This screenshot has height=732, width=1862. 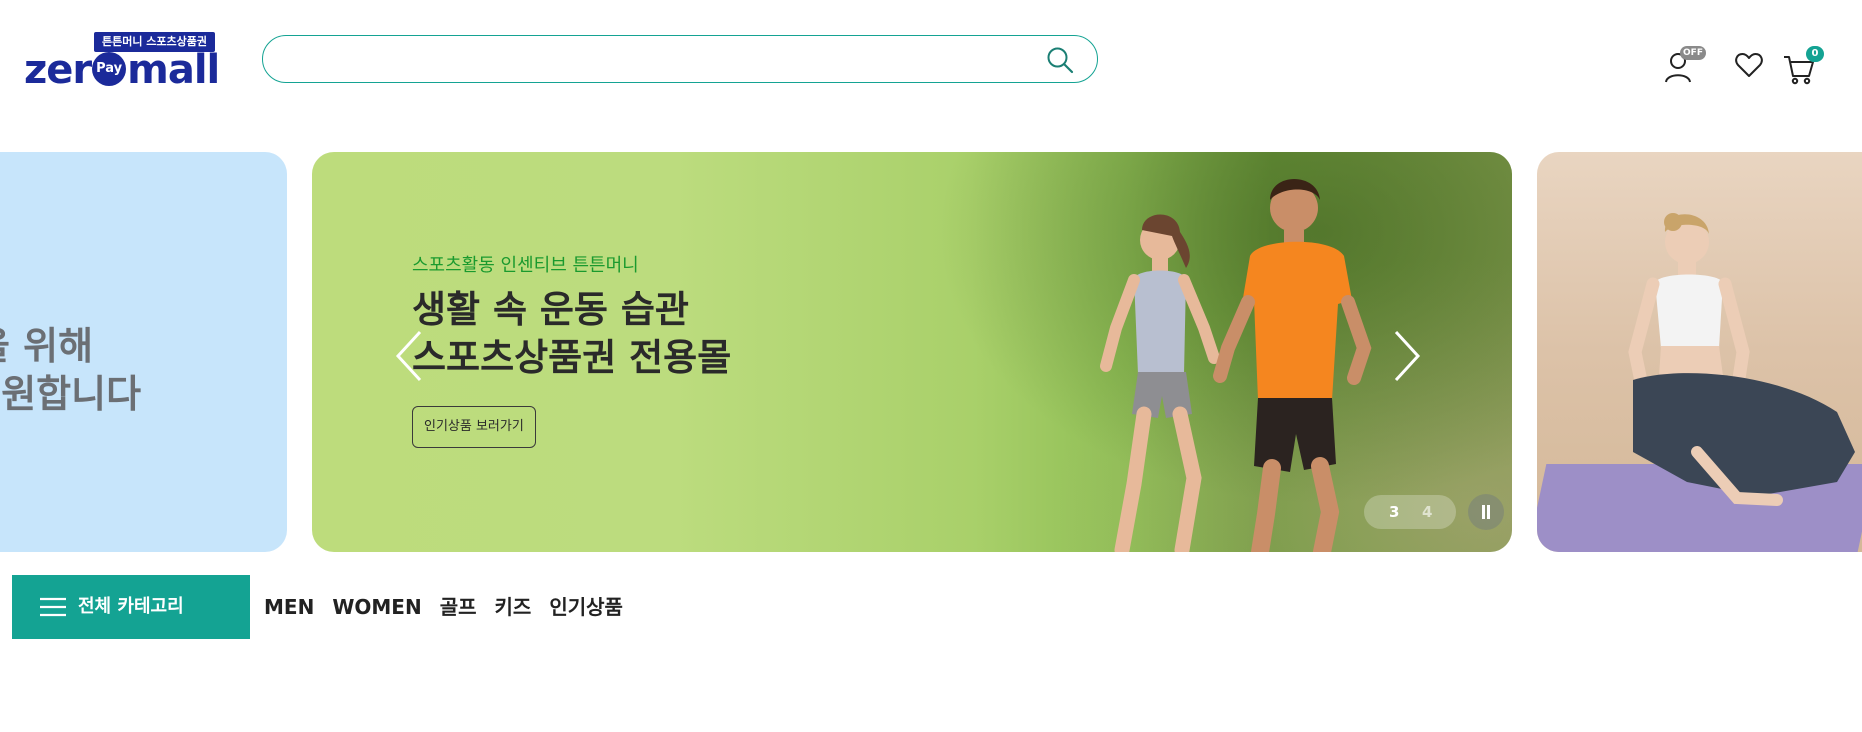 What do you see at coordinates (1394, 512) in the screenshot?
I see `carousel-current-page: 3` at bounding box center [1394, 512].